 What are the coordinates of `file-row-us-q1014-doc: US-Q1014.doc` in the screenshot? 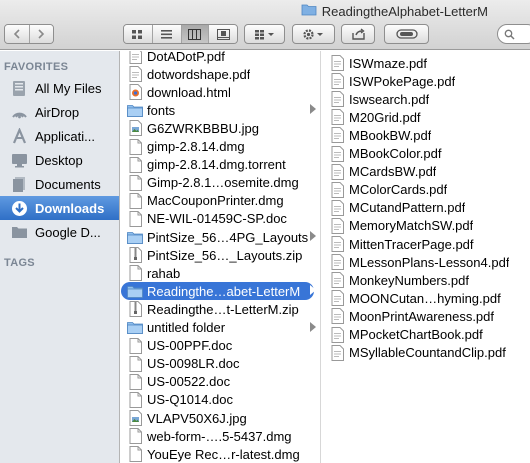 It's located at (220, 400).